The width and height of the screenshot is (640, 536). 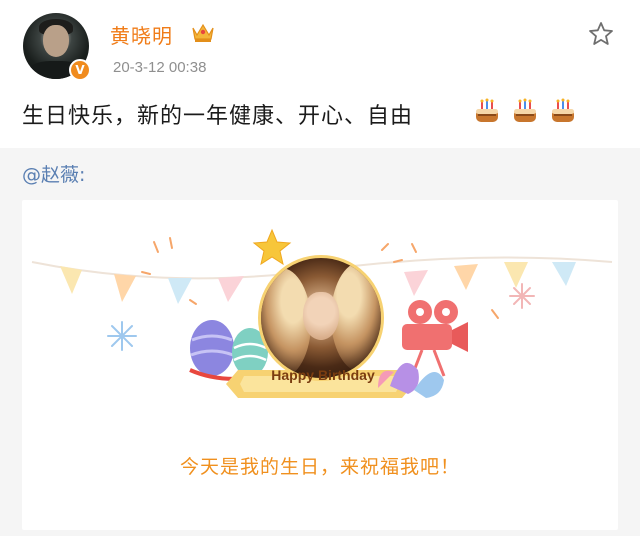 What do you see at coordinates (218, 116) in the screenshot?
I see `post-text: 生日快乐，新的一年健康、开心、自由` at bounding box center [218, 116].